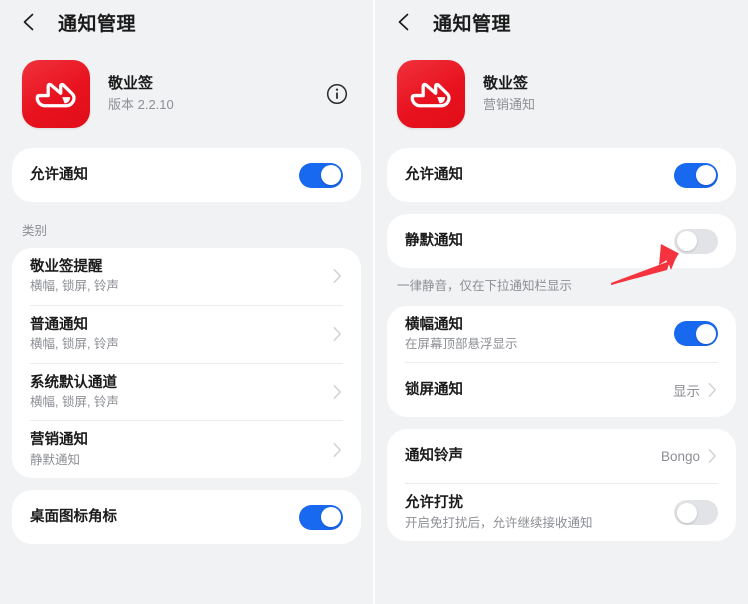  I want to click on row-silent-notifications: 静默通知, so click(561, 241).